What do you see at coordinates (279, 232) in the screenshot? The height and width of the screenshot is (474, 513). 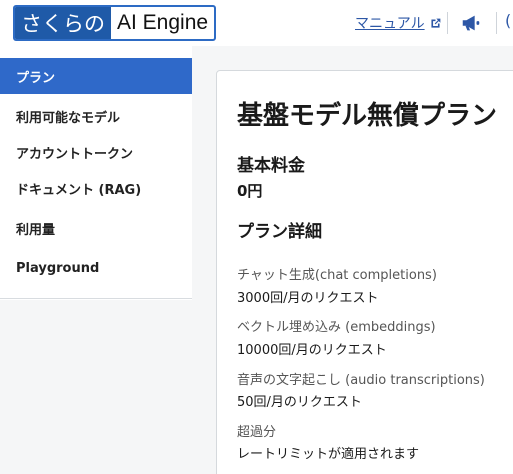 I see `plan-detail-heading: プラン詳細` at bounding box center [279, 232].